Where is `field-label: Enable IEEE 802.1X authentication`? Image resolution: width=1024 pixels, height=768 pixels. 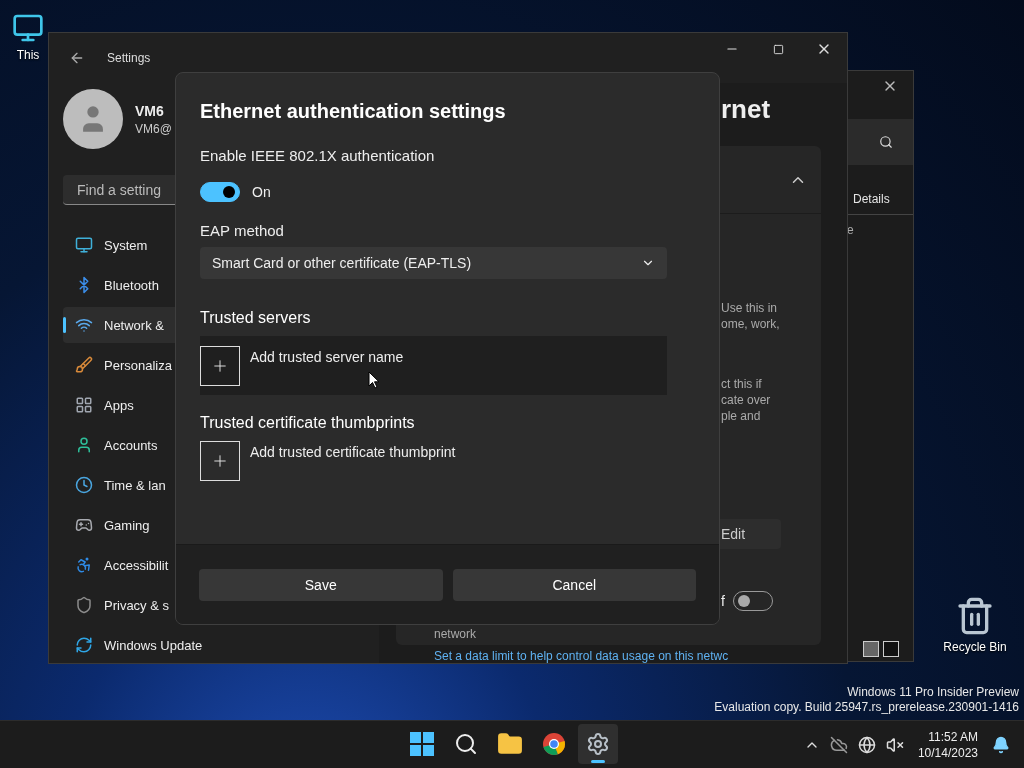 field-label: Enable IEEE 802.1X authentication is located at coordinates (318, 155).